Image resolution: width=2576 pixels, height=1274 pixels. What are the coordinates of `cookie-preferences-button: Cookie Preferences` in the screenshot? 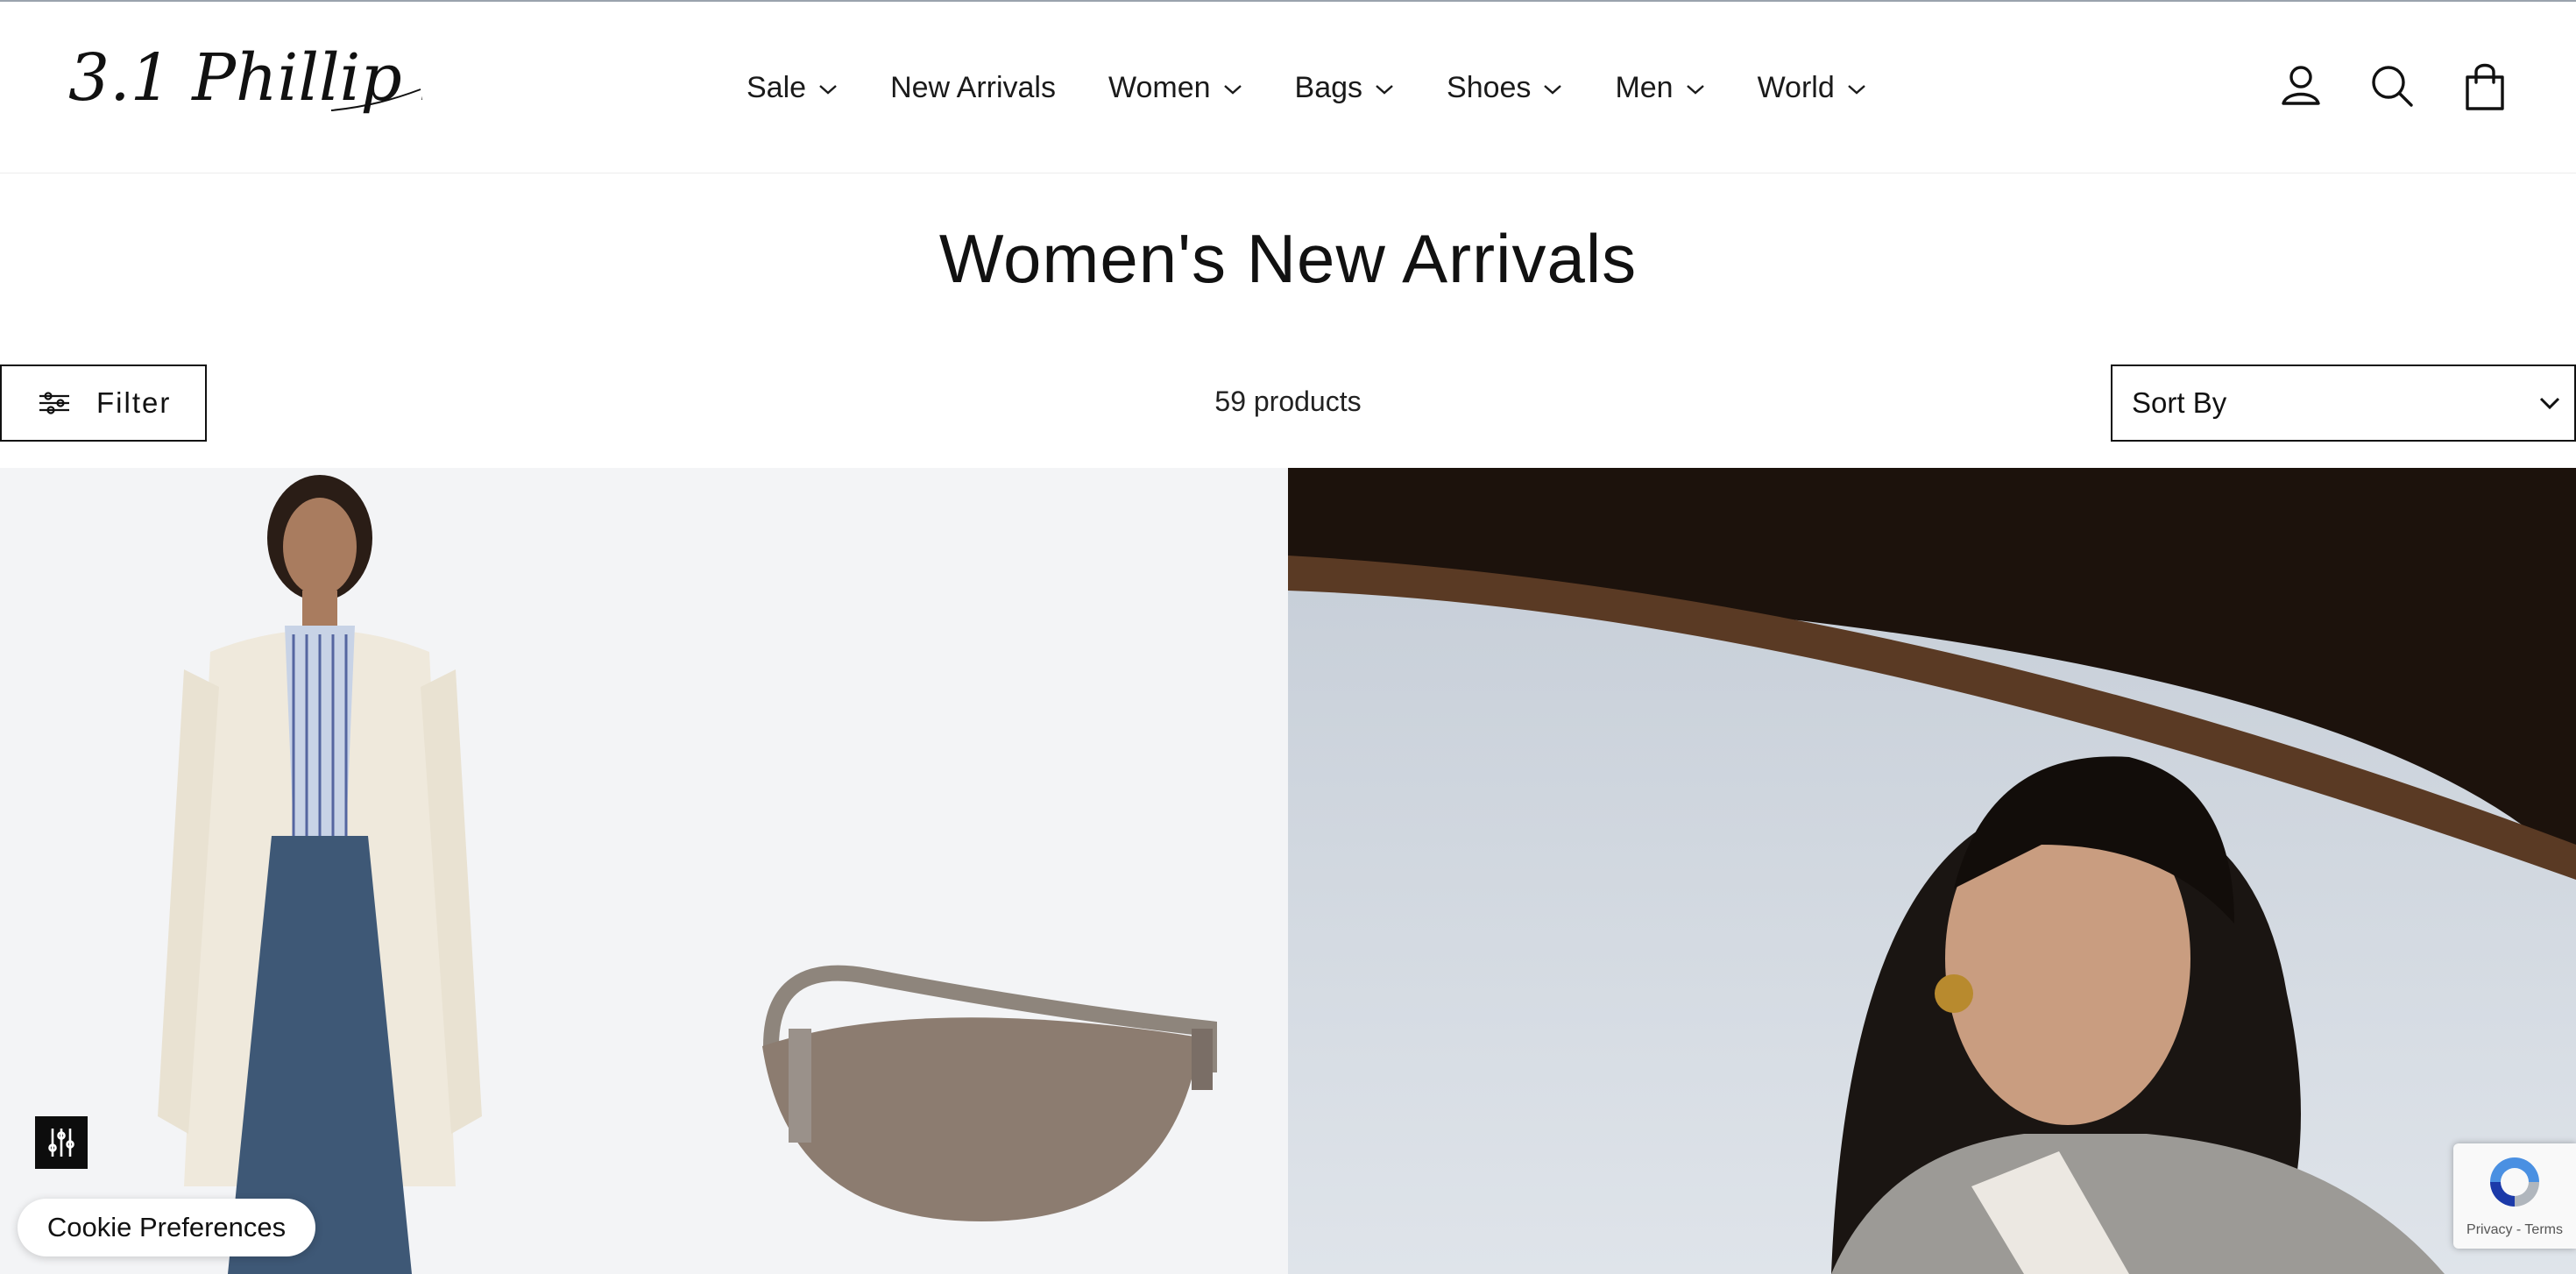 It's located at (166, 1227).